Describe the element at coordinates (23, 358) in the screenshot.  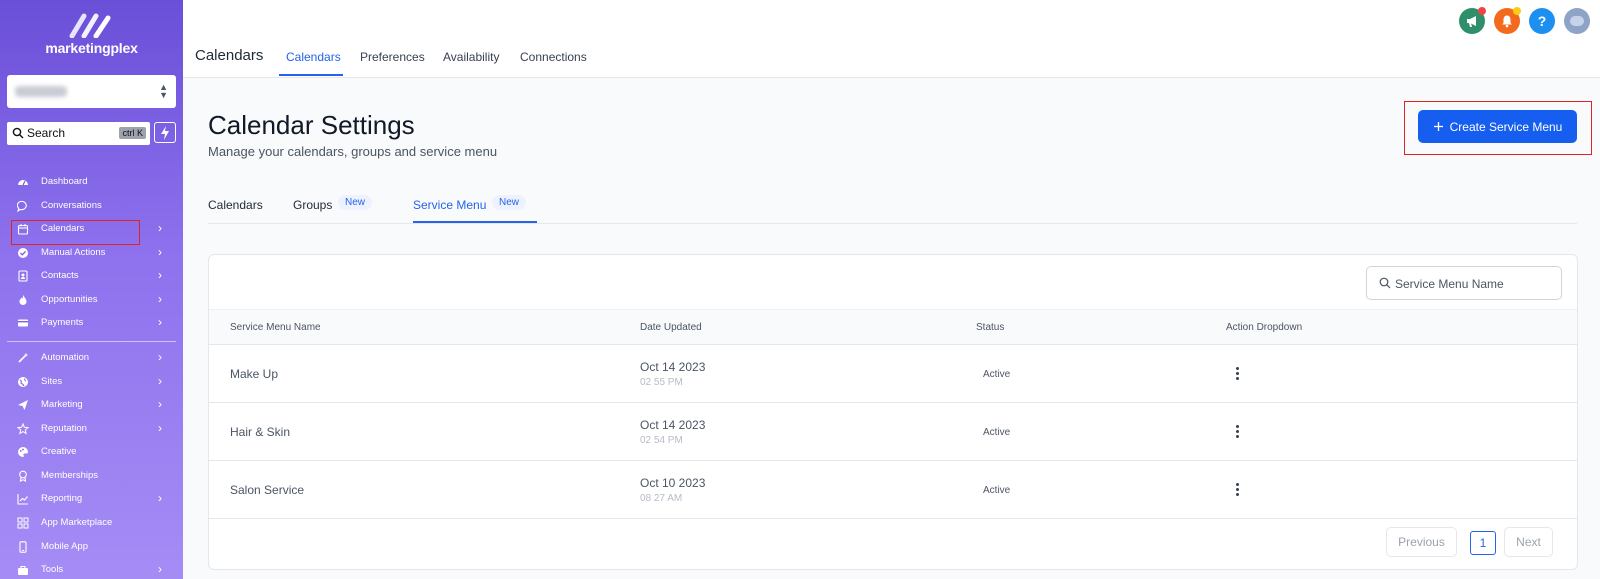
I see `wand-icon` at that location.